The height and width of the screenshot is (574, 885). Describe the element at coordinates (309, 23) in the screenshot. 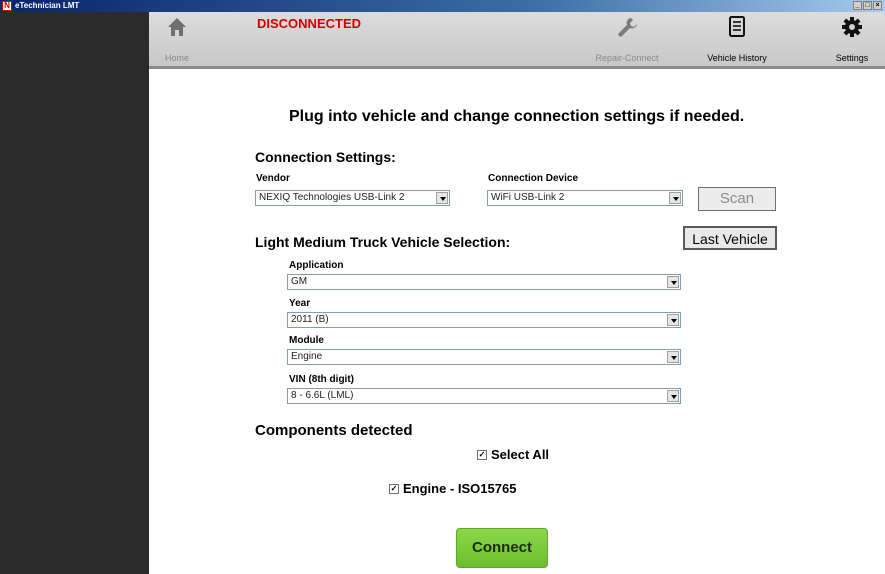

I see `connection-status: DISCONNECTED` at that location.